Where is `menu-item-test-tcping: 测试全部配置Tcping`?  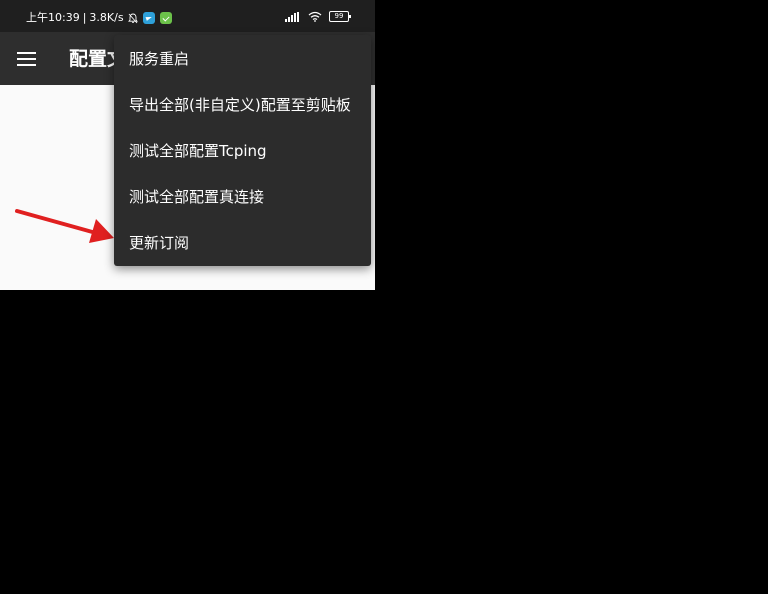 menu-item-test-tcping: 测试全部配置Tcping is located at coordinates (242, 151).